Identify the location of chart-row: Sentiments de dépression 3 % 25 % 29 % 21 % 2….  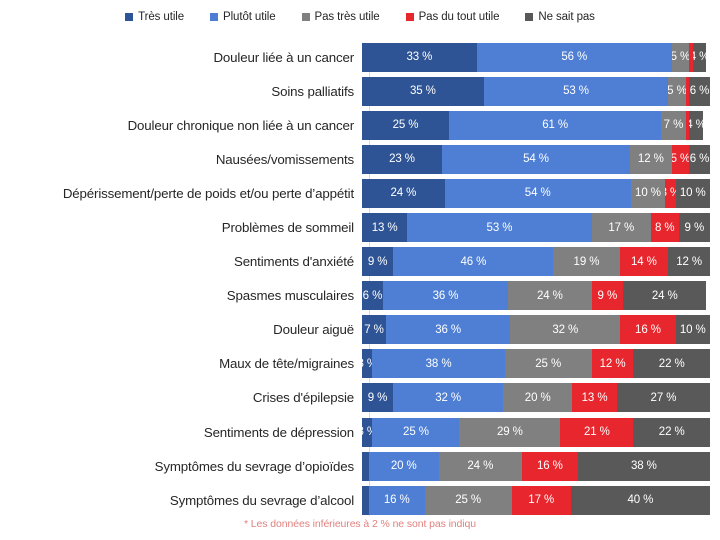
(360, 432).